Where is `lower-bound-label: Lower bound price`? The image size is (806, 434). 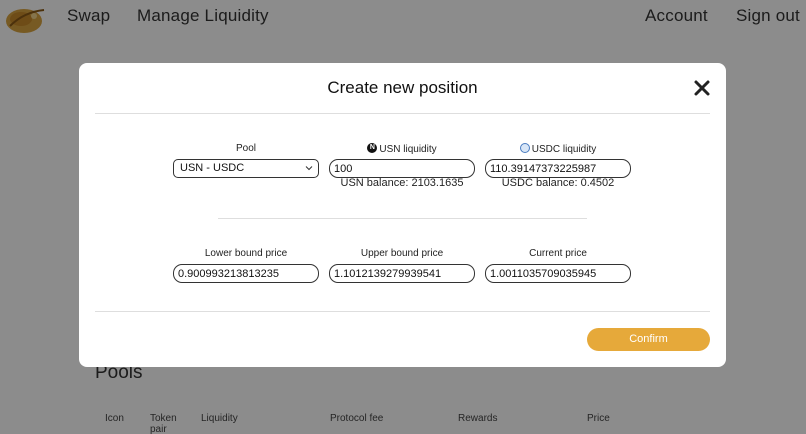 lower-bound-label: Lower bound price is located at coordinates (246, 253).